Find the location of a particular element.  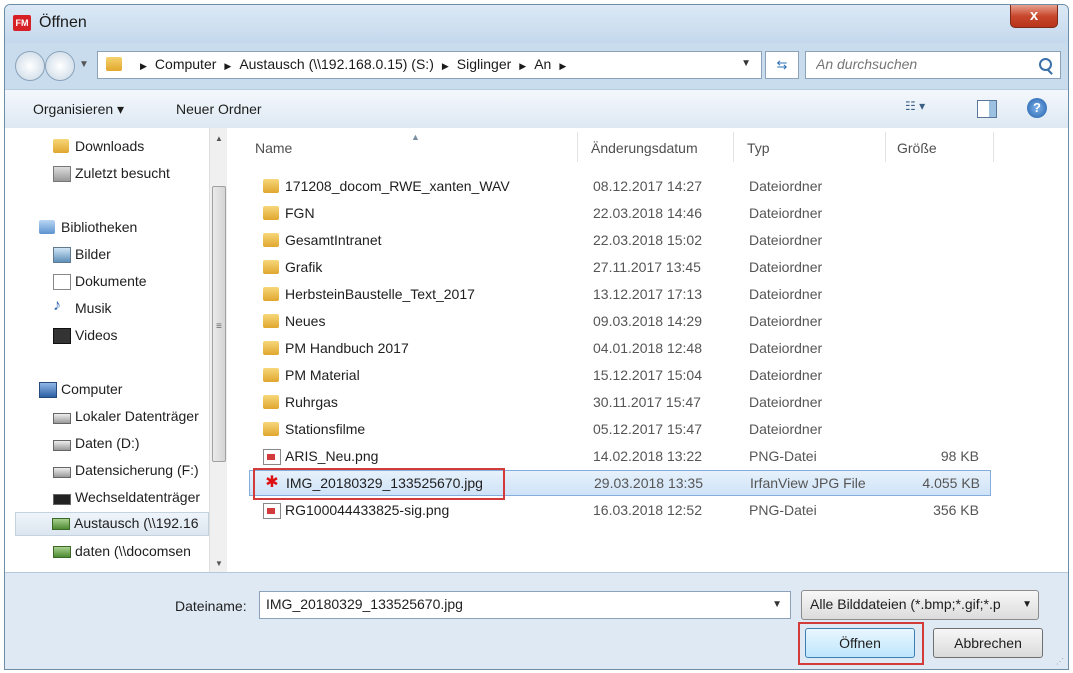

file-row: Neues 09.03.2018 14:29 Dateiordner is located at coordinates (619, 322).